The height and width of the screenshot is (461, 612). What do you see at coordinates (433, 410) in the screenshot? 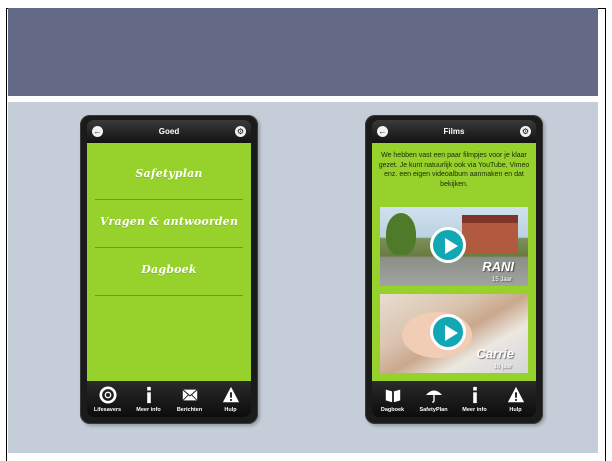
I see `tab-label: SafetyPlan` at bounding box center [433, 410].